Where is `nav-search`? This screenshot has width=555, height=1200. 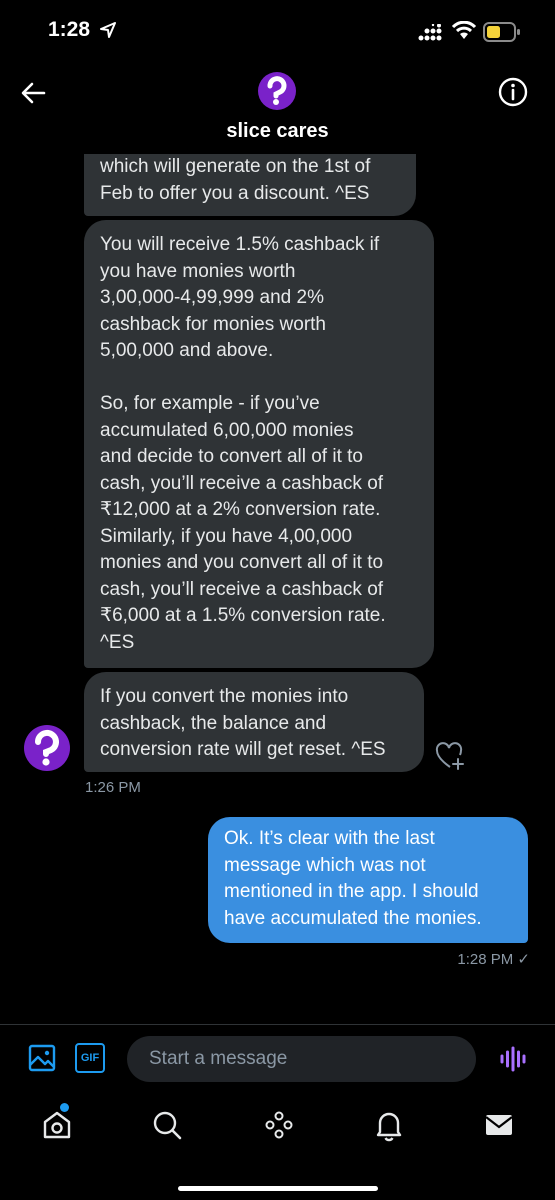 nav-search is located at coordinates (167, 1125).